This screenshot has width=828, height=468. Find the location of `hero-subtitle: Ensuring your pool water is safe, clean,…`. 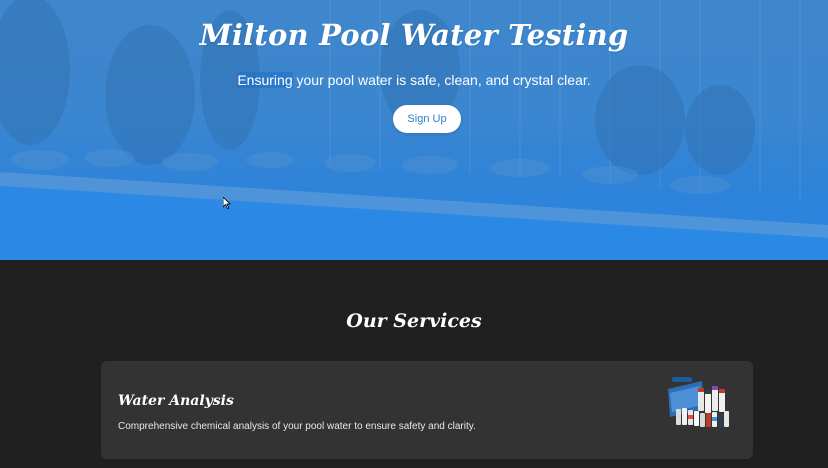

hero-subtitle: Ensuring your pool water is safe, clean,… is located at coordinates (414, 80).